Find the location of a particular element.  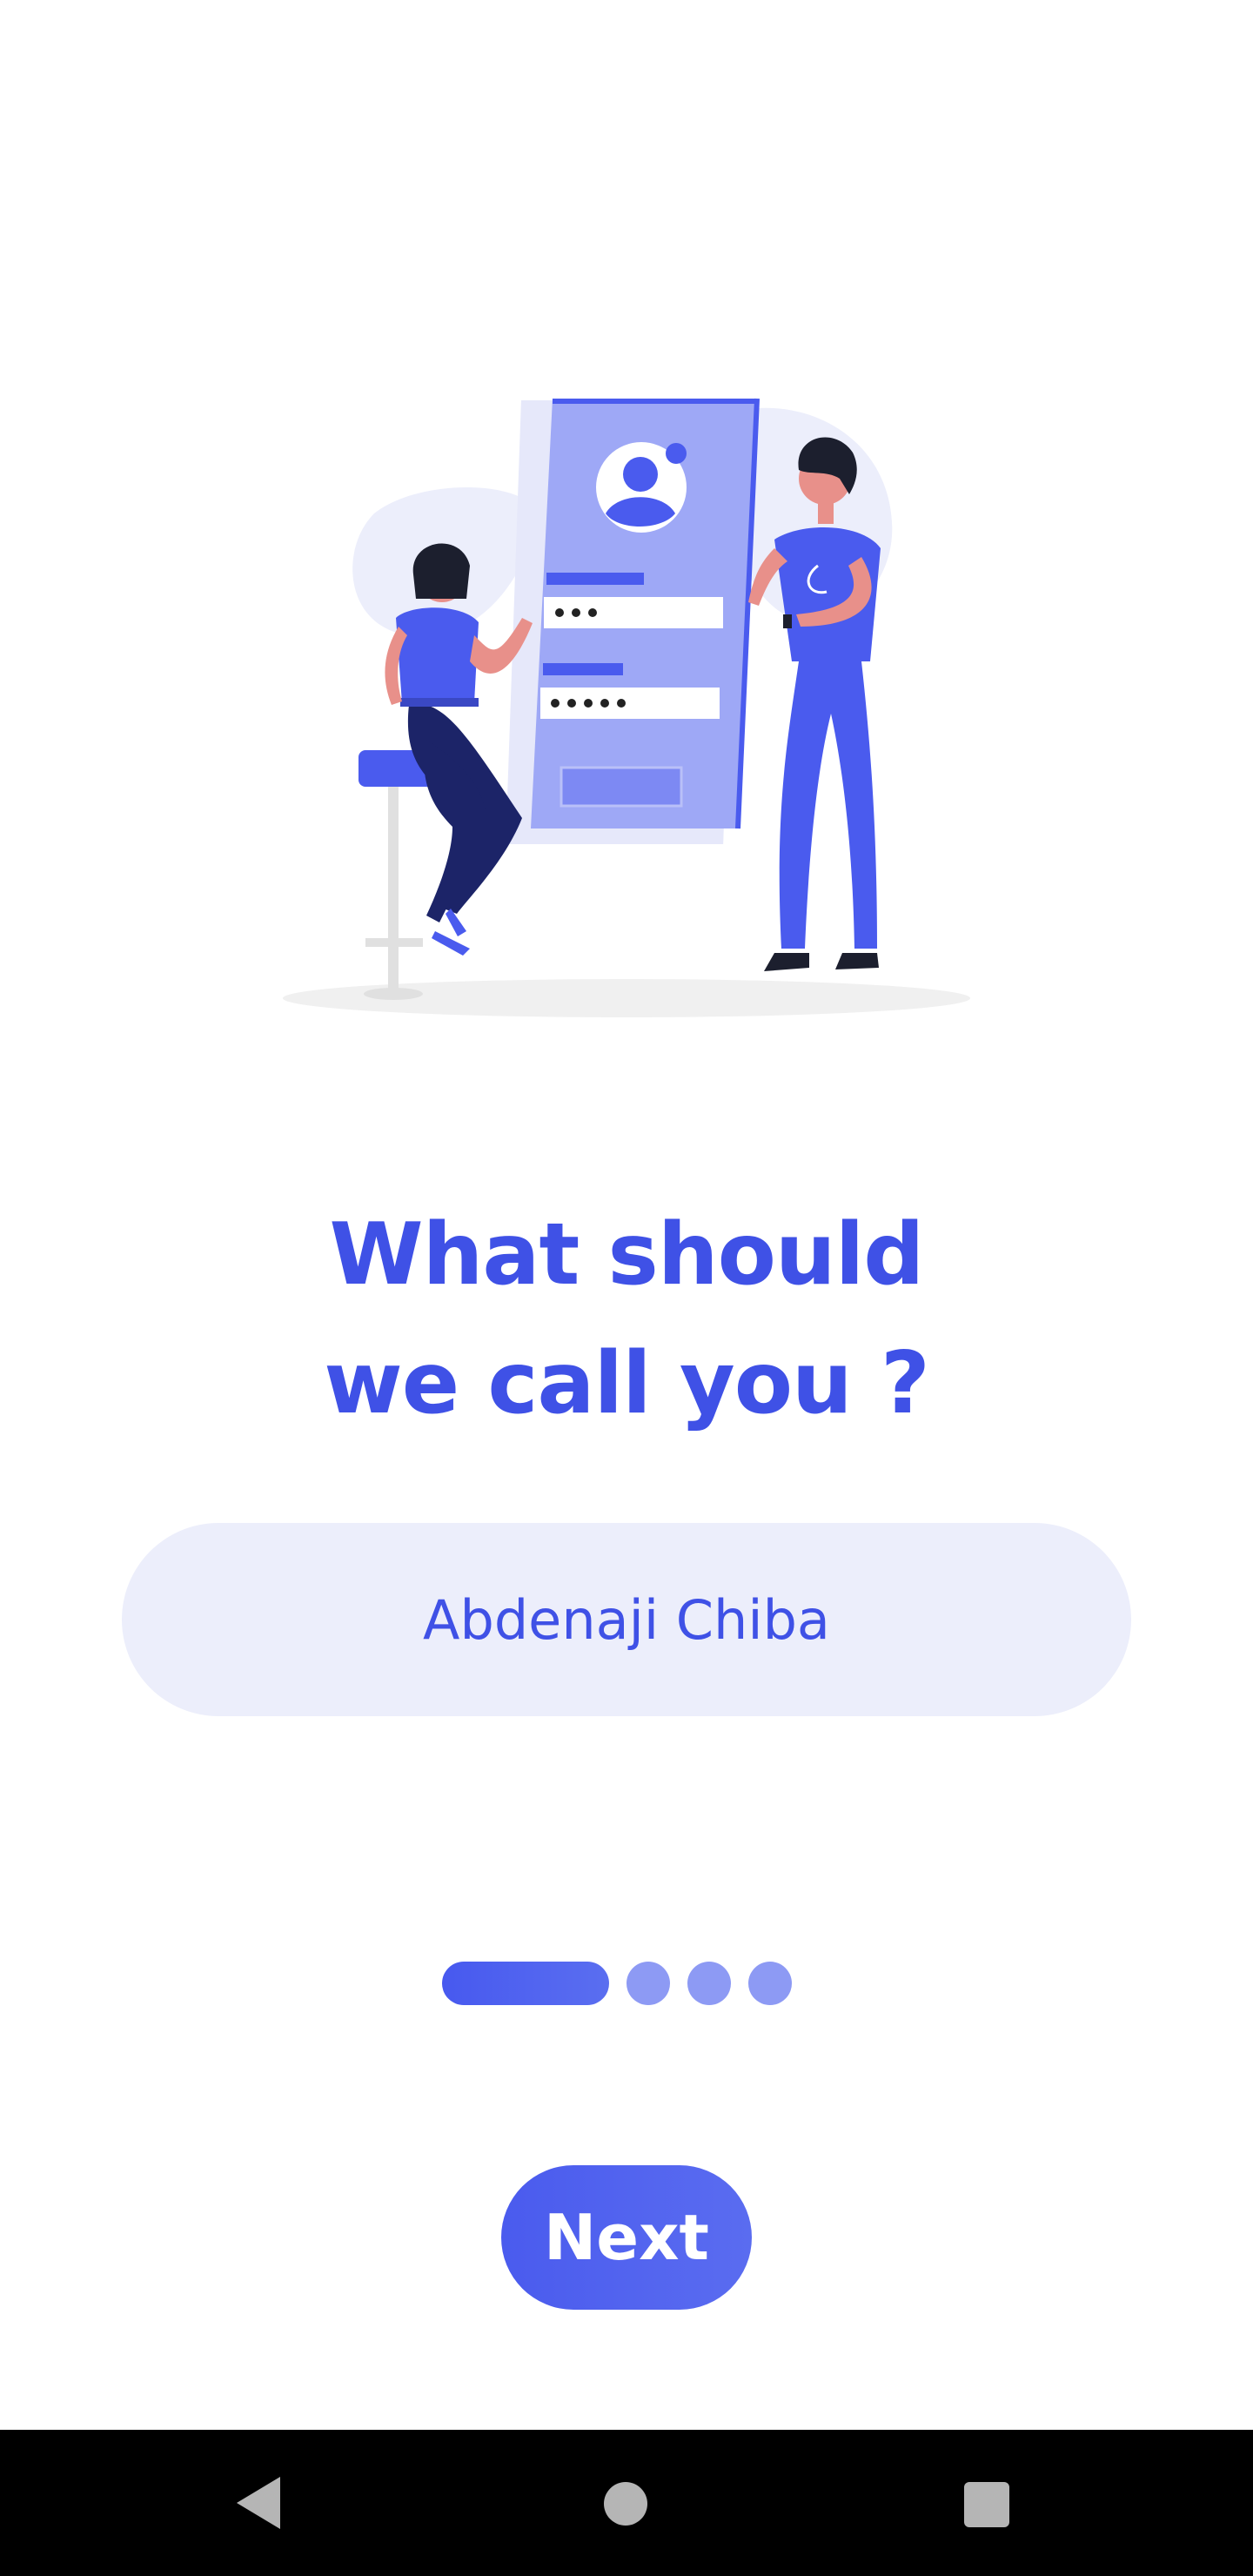

home-circle-icon is located at coordinates (625, 2504).